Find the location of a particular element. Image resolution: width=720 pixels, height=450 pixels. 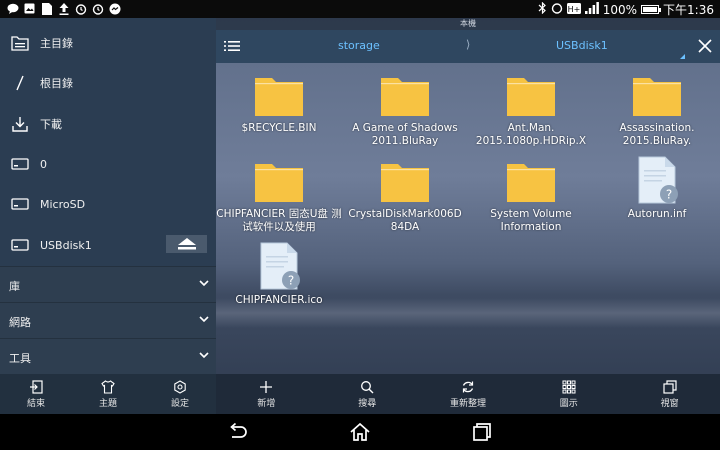

refresh-button: 重新整理 is located at coordinates (468, 394).